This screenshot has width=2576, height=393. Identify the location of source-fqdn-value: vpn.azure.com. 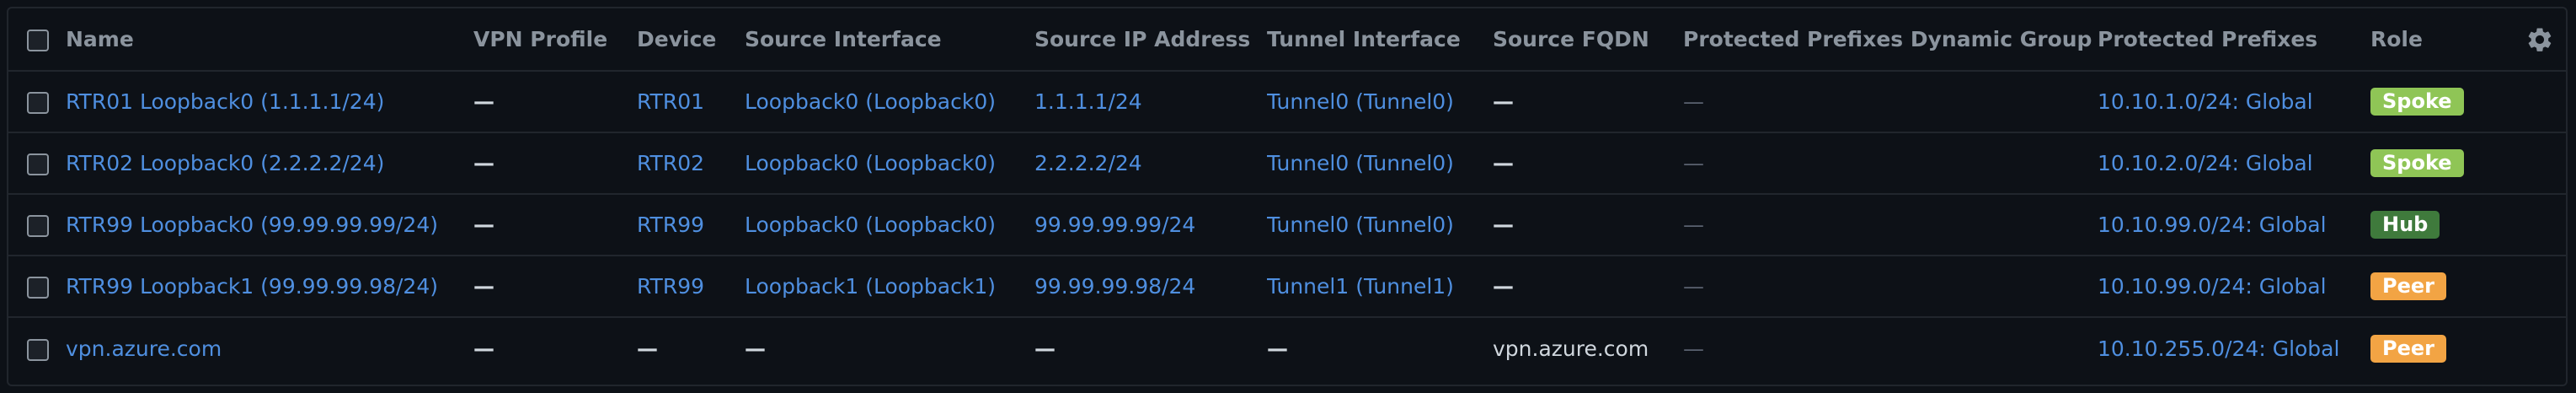
(1571, 348).